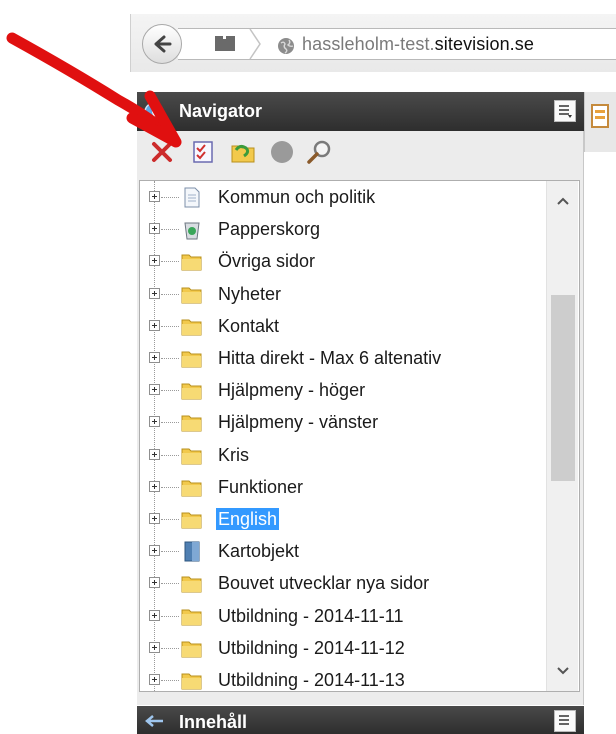 The height and width of the screenshot is (734, 616). Describe the element at coordinates (298, 422) in the screenshot. I see `tree-node-label: Hjälpmeny - vänster` at that location.